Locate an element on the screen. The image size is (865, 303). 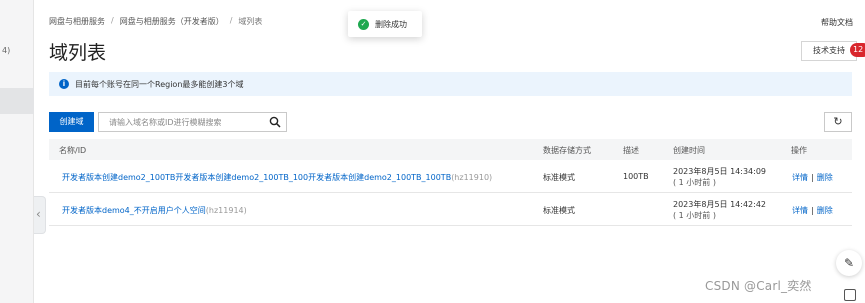
info-notice: i 目前每个账号在同一个Region最多能创建3个域 is located at coordinates (450, 84).